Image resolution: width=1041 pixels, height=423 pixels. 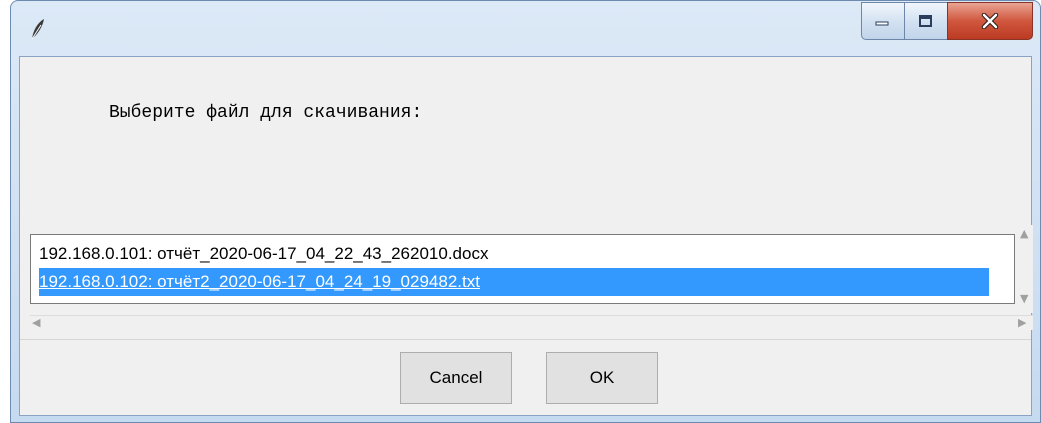 I want to click on maximize-icon, so click(x=925, y=21).